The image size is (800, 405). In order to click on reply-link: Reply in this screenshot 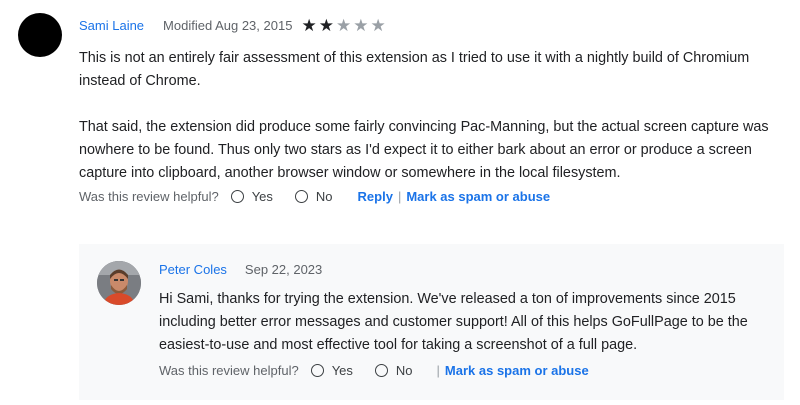, I will do `click(375, 196)`.